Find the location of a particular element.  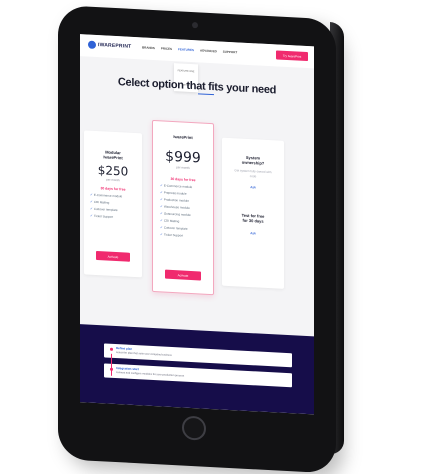

logo-text: IWAREPRINT is located at coordinates (115, 46).